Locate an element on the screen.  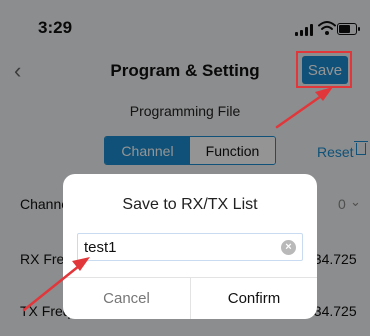
save-annotation-arrow is located at coordinates (304, 108).